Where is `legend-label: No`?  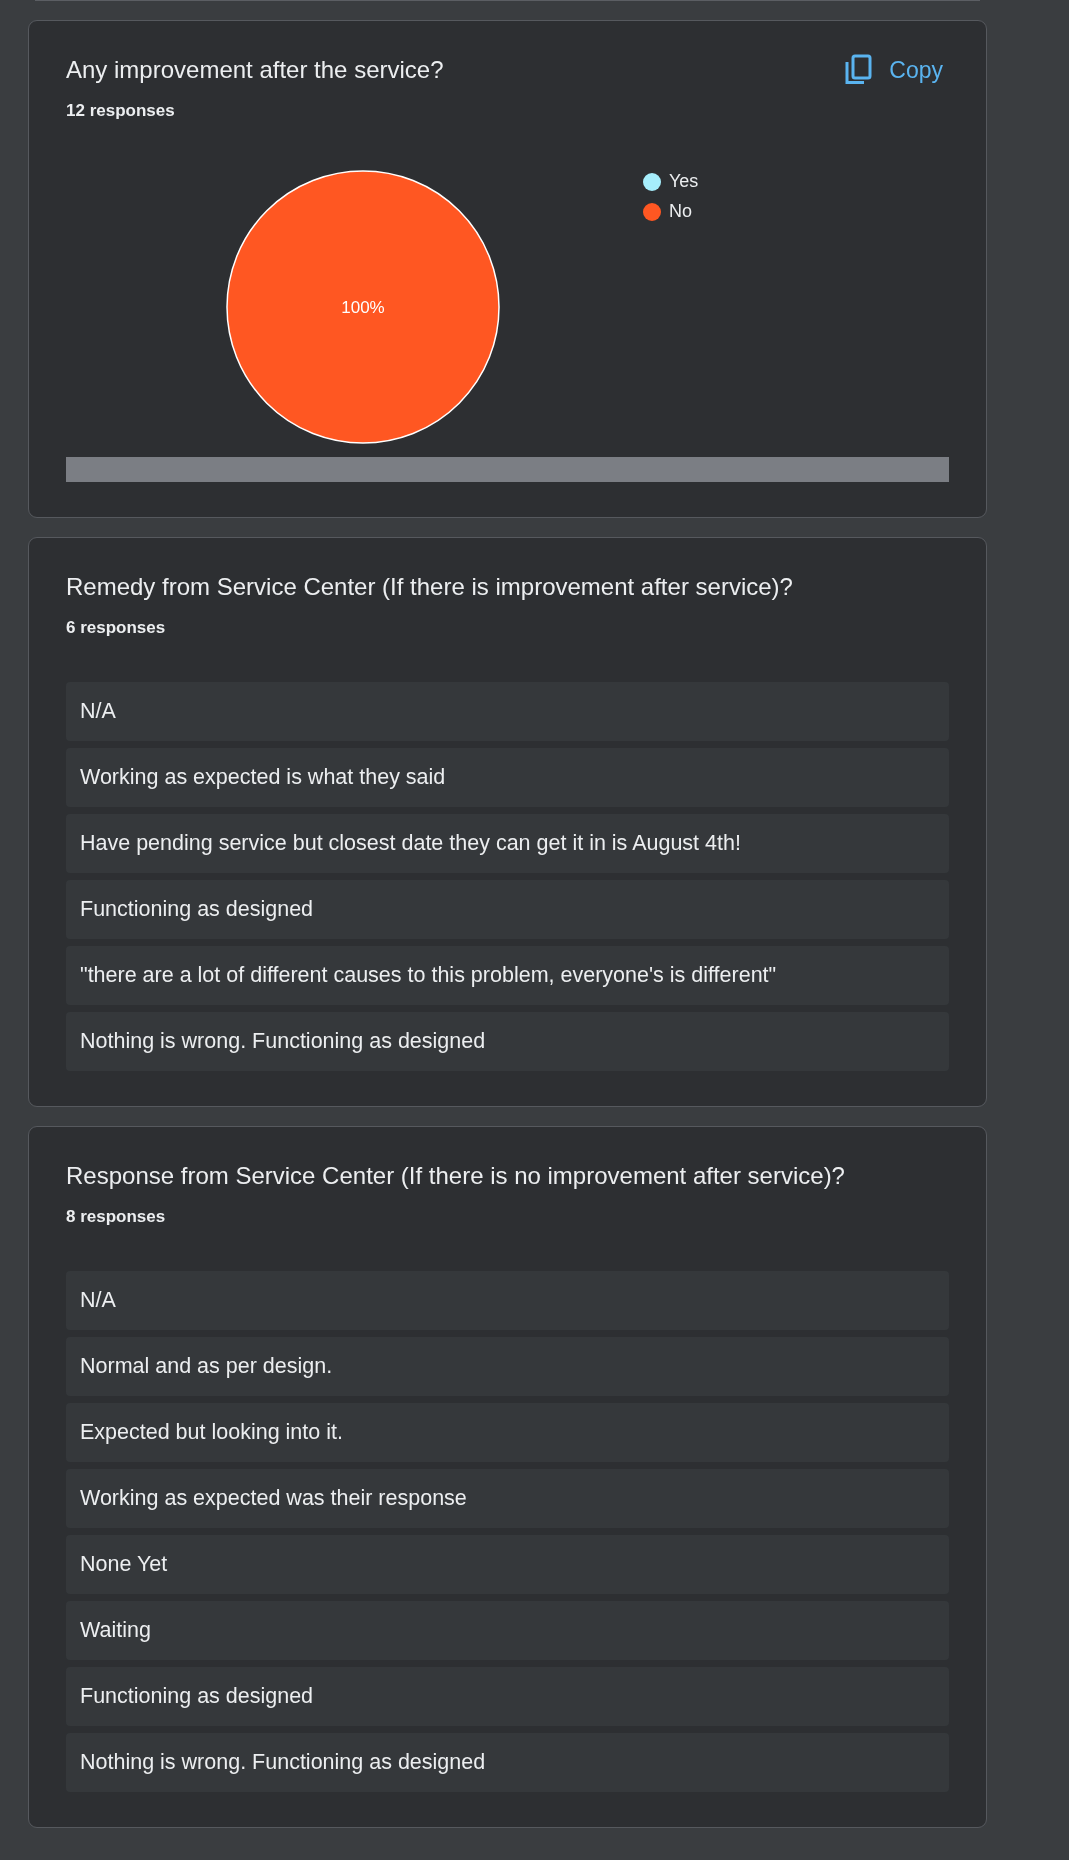 legend-label: No is located at coordinates (680, 211).